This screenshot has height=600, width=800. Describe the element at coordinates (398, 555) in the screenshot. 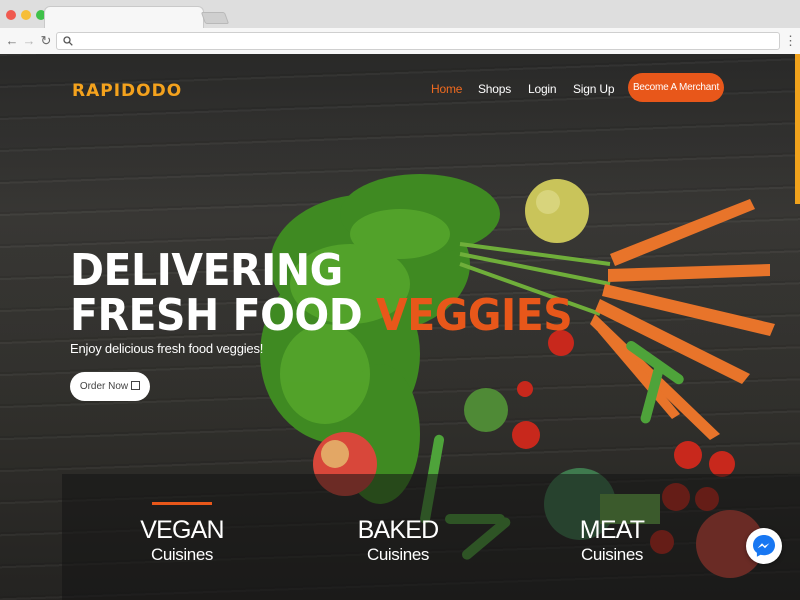

I see `category-baked-subtitle: Cuisines` at that location.